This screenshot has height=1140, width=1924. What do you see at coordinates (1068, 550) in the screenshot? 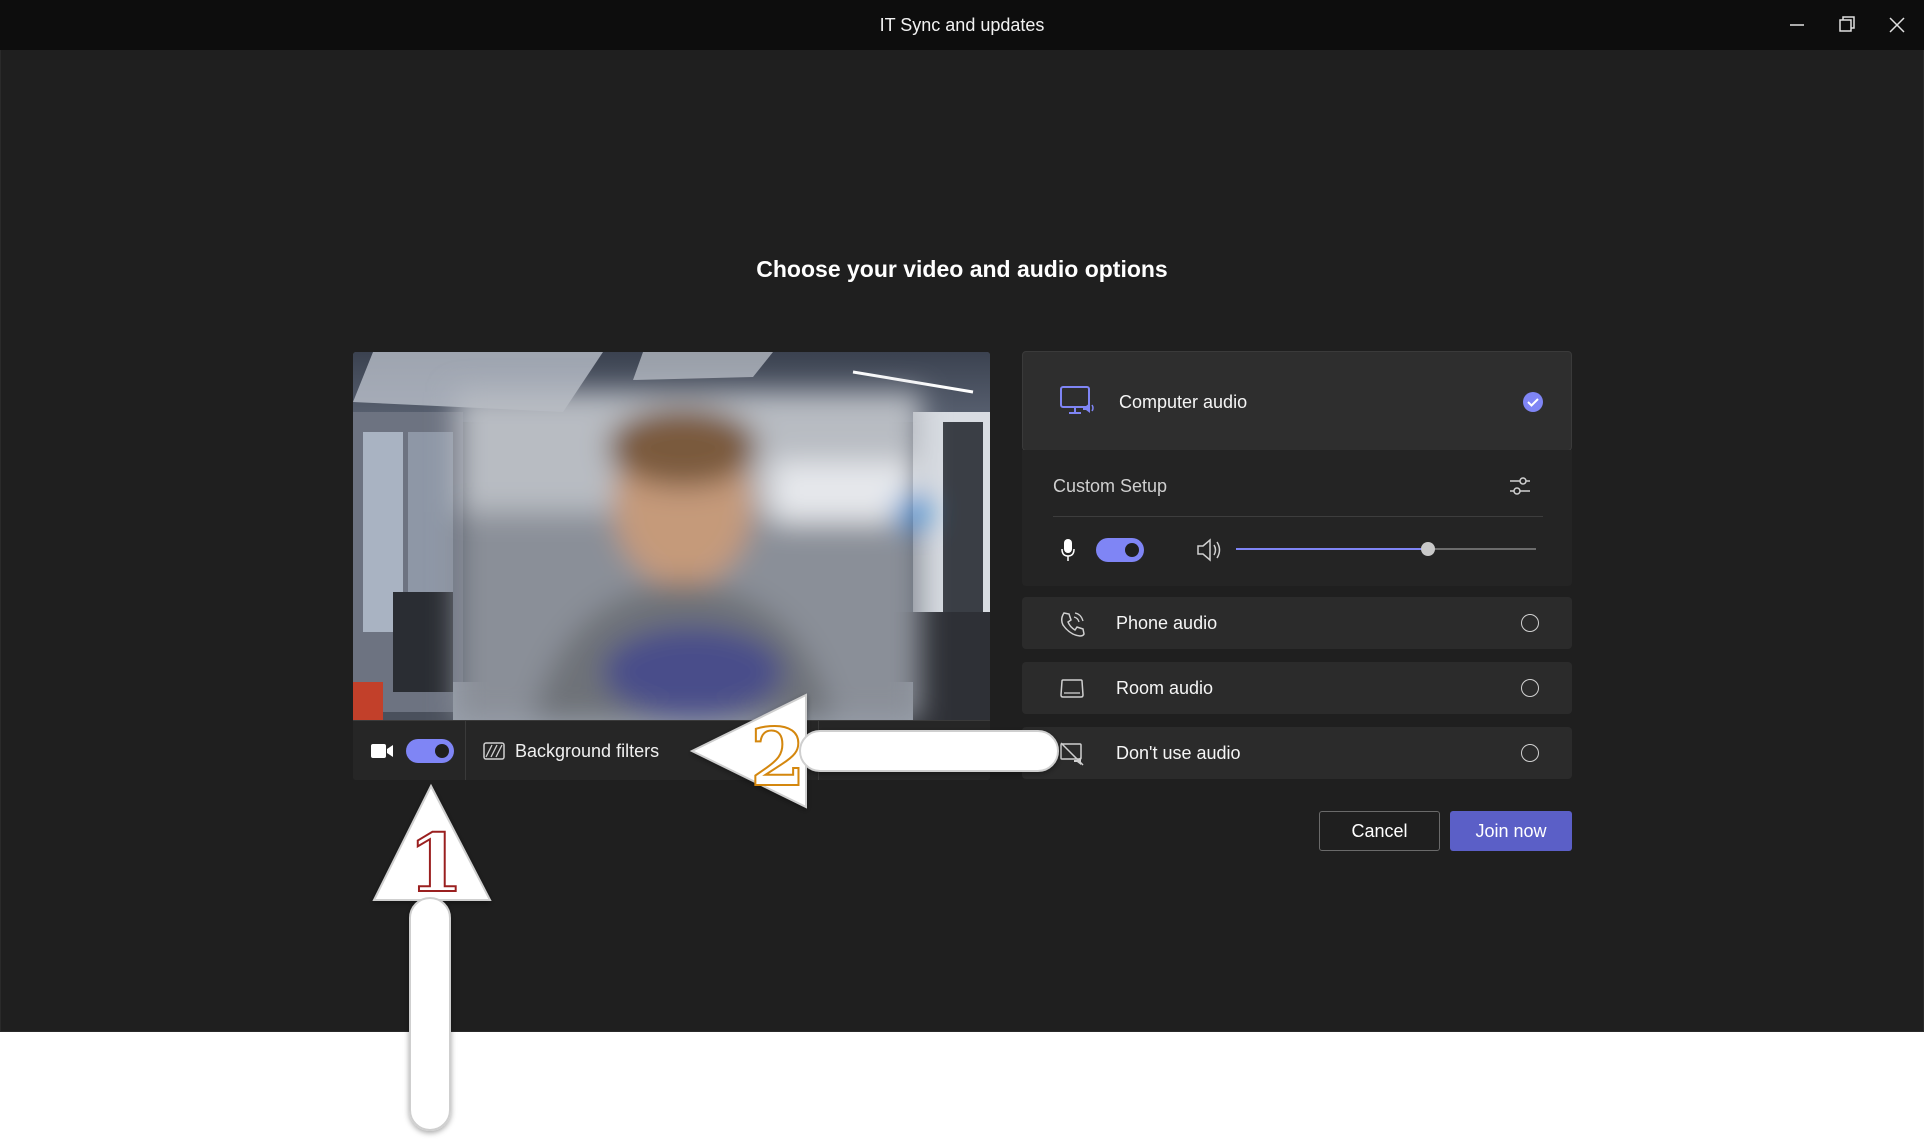
I see `microphone-icon` at bounding box center [1068, 550].